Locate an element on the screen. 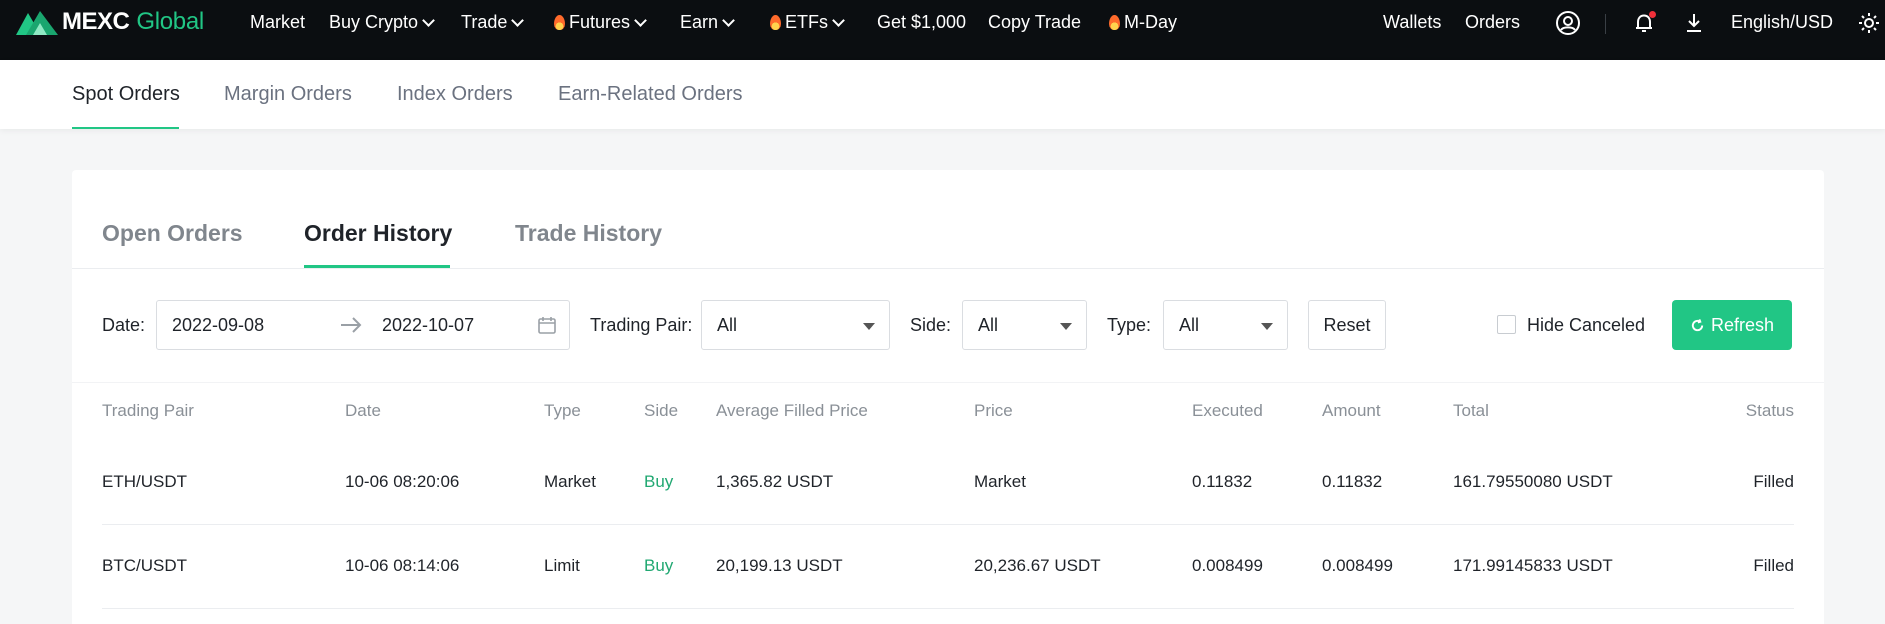 The width and height of the screenshot is (1885, 624). nav-copy-trade-label: Copy Trade is located at coordinates (1035, 22).